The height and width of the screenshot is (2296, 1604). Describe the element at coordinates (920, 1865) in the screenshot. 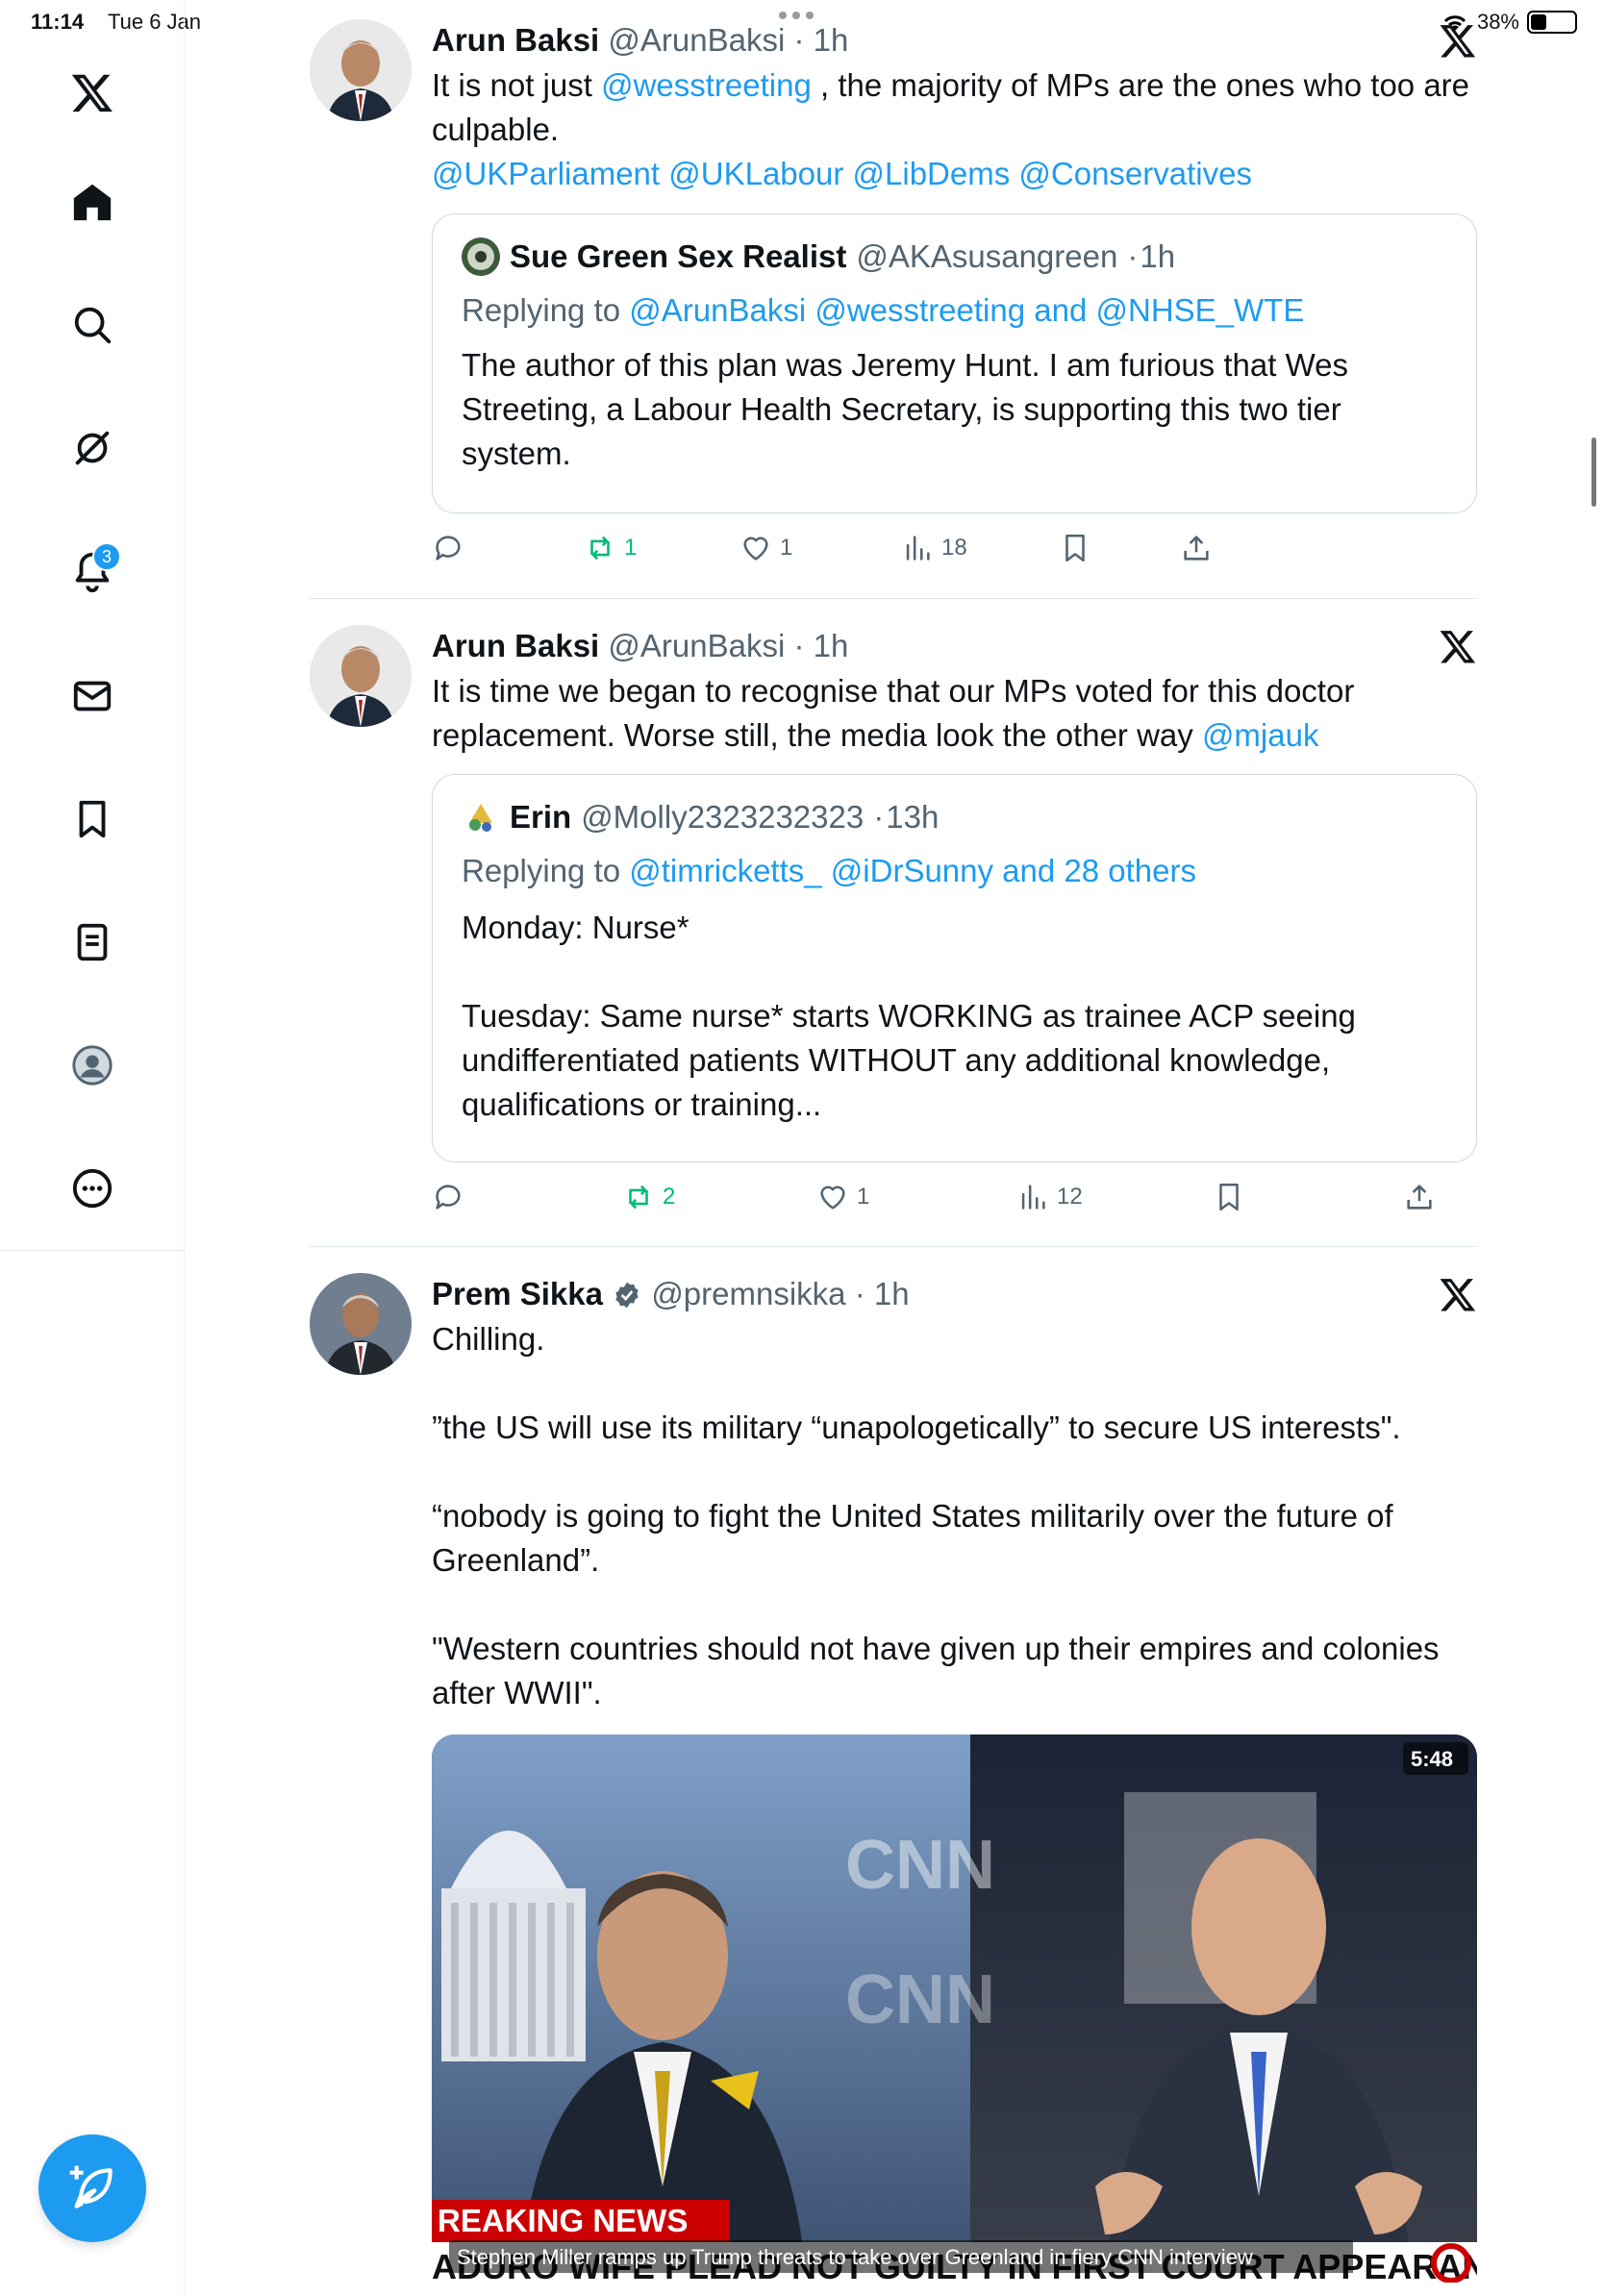

I see `network-watermark: CNN` at that location.